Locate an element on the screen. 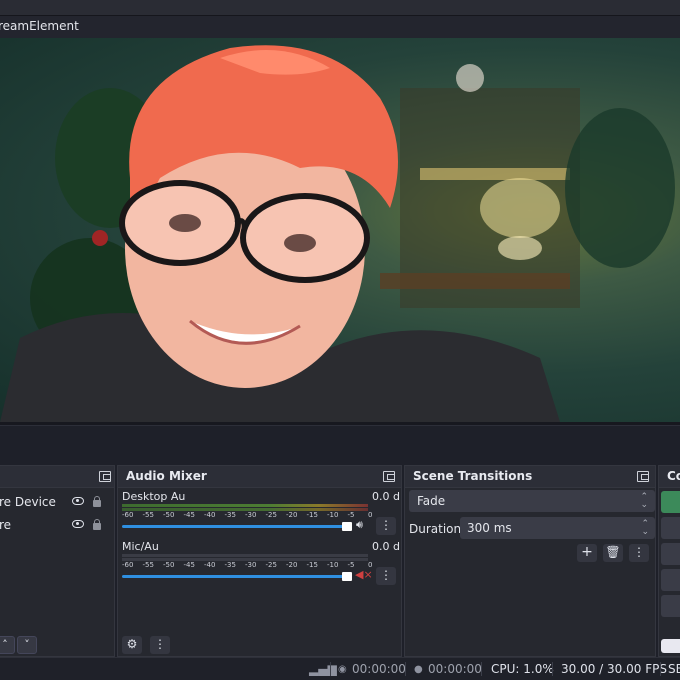 The width and height of the screenshot is (680, 680). scene-title: reamElement is located at coordinates (39, 26).